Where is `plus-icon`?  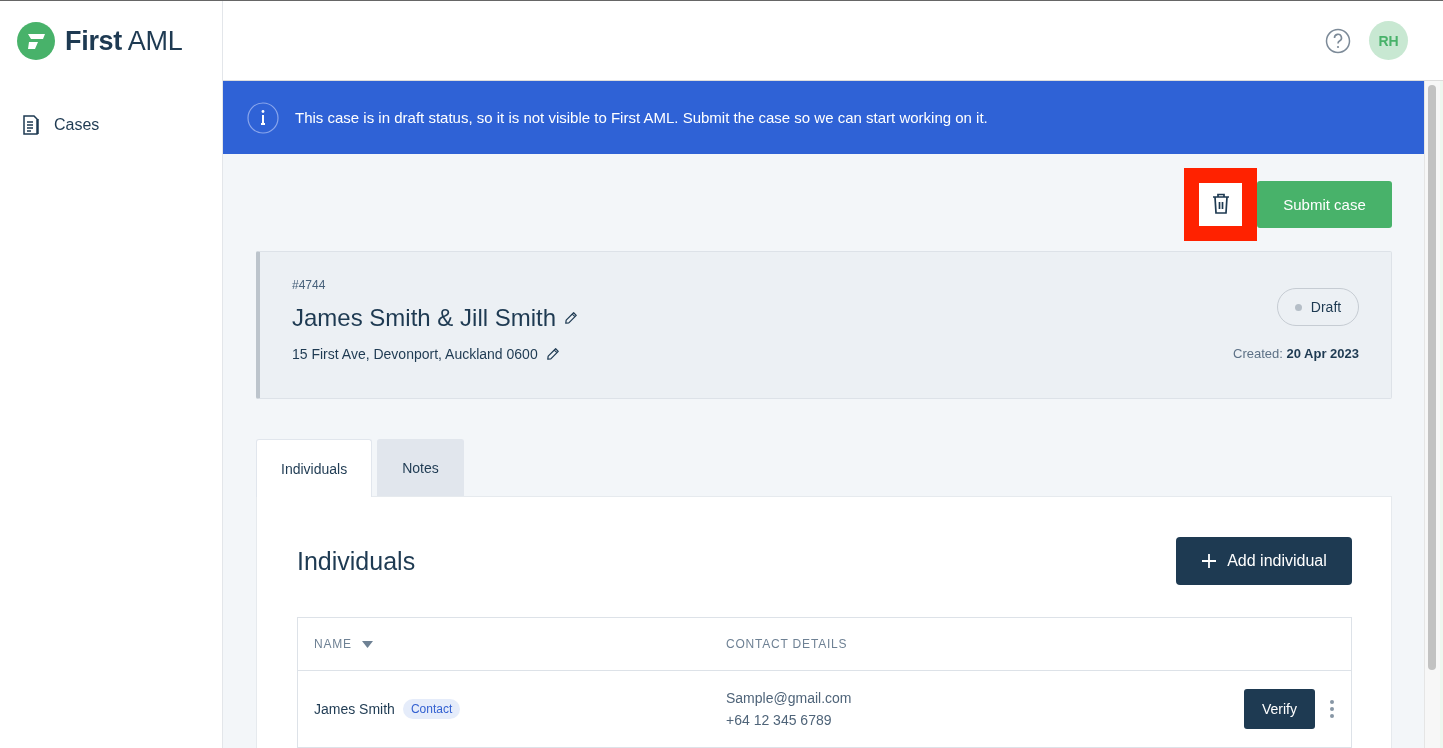
plus-icon is located at coordinates (1209, 561).